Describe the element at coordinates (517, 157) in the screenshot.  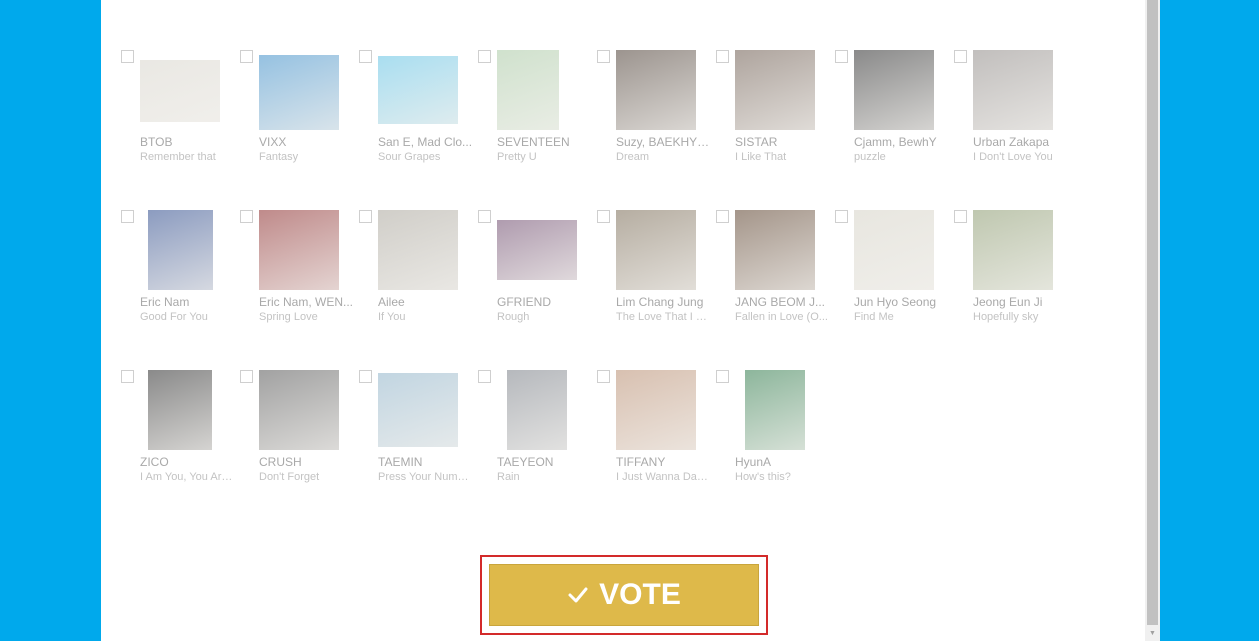
I see `song-title: Pretty U` at that location.